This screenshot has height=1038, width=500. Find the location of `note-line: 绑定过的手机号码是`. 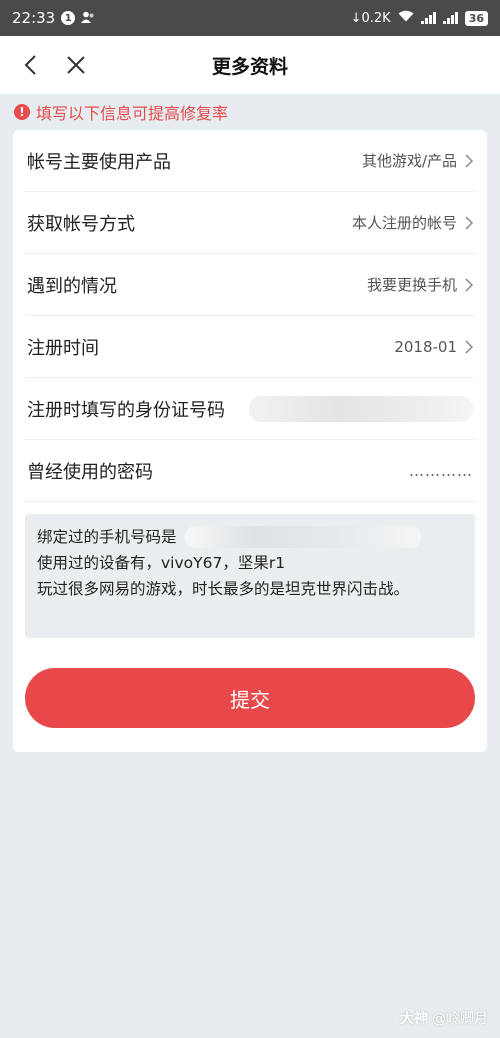

note-line: 绑定过的手机号码是 is located at coordinates (250, 537).